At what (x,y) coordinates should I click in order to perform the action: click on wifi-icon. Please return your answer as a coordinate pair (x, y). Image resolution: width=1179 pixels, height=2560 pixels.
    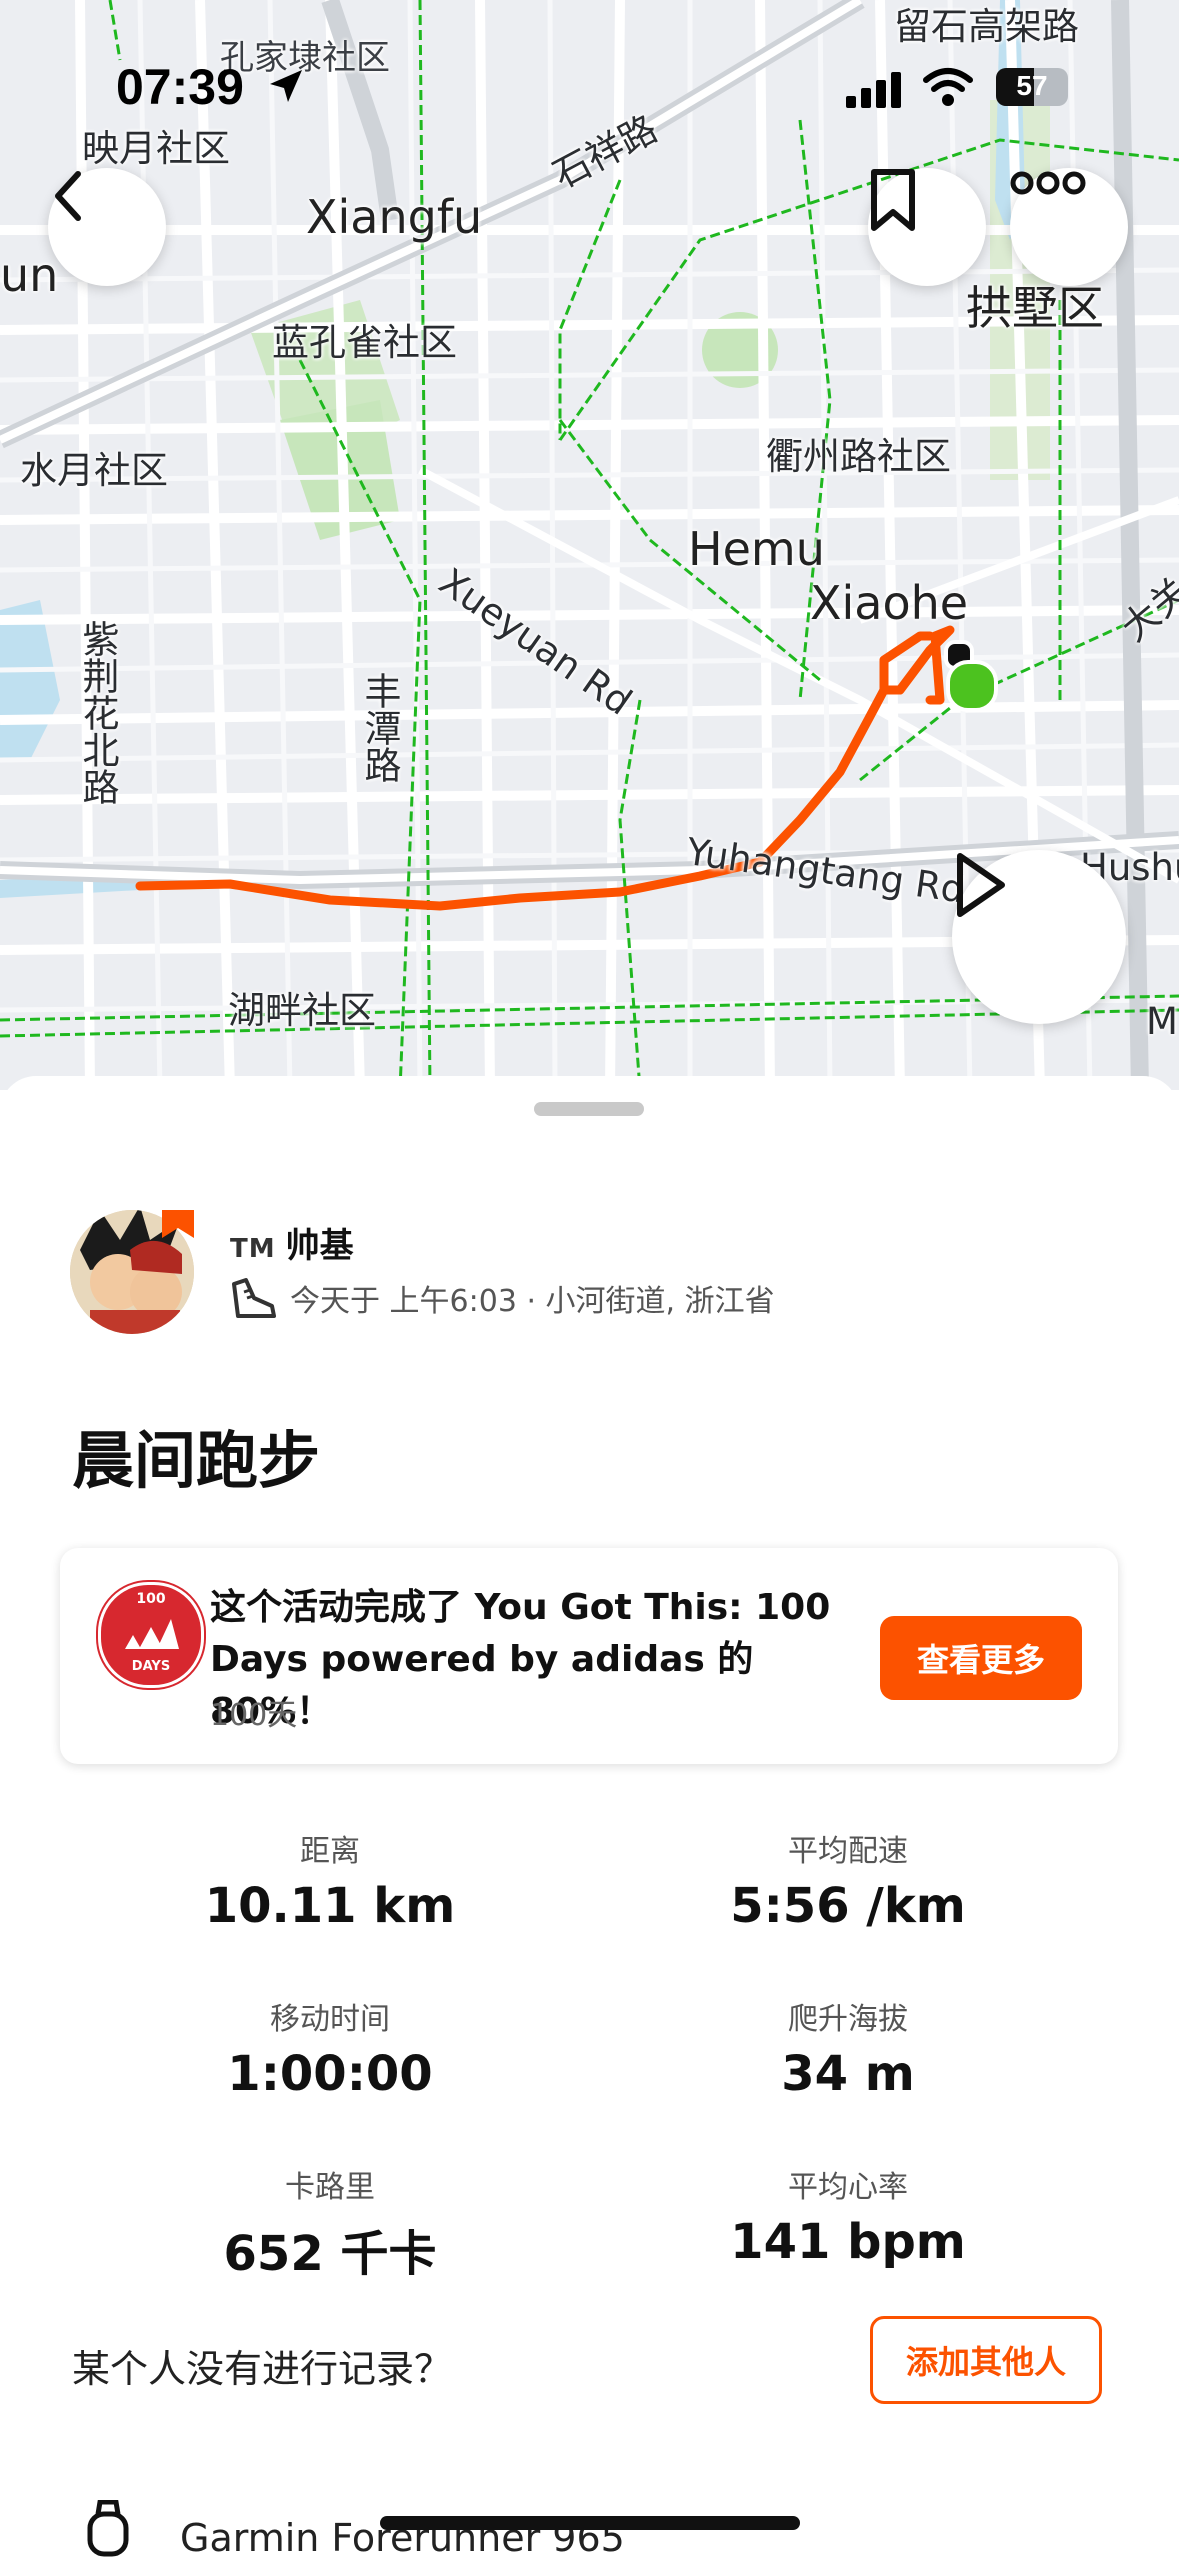
    Looking at the image, I should click on (948, 87).